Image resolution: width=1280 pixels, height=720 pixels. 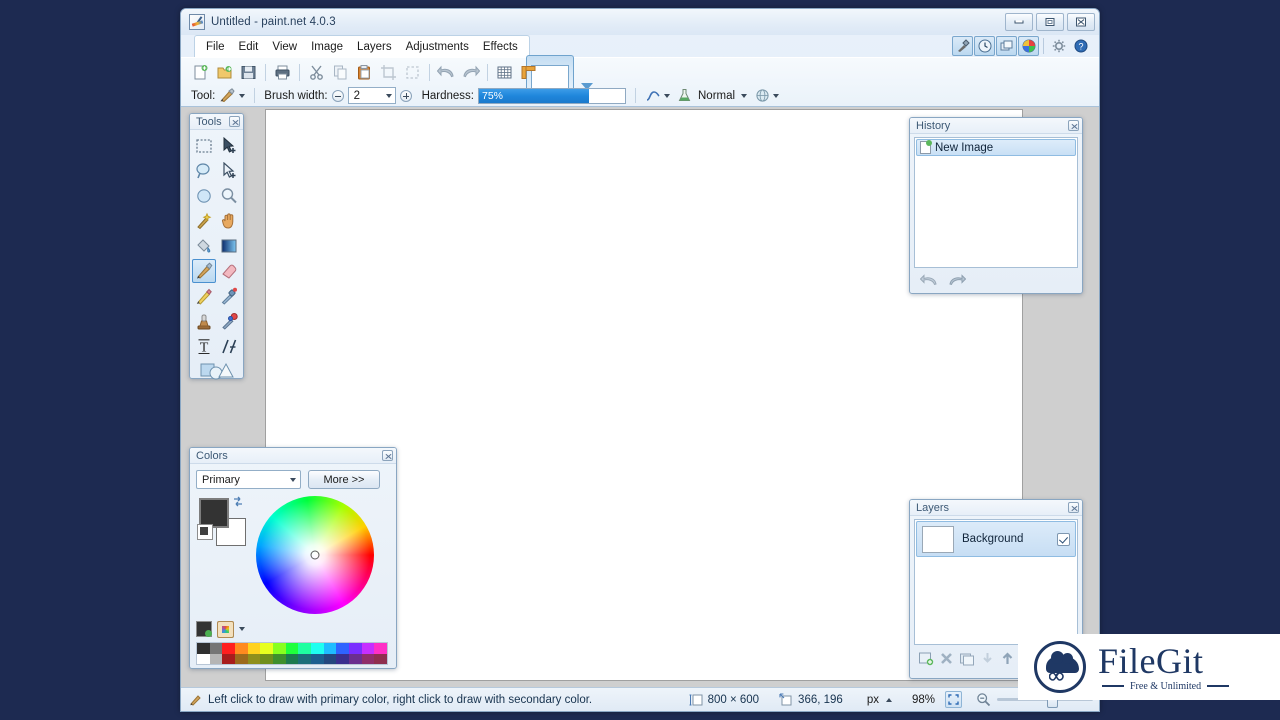 What do you see at coordinates (500, 47) in the screenshot?
I see `menu-effects: Effects` at bounding box center [500, 47].